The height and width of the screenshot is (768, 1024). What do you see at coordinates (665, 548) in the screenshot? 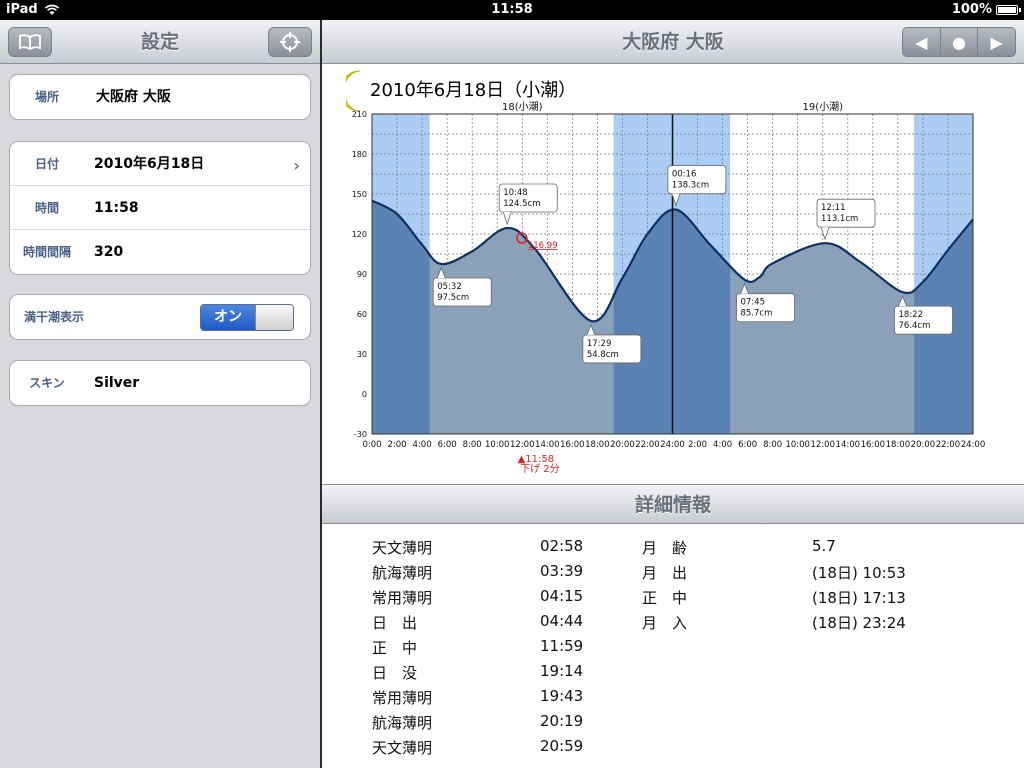
I see `moon-event-label: 月 齢` at bounding box center [665, 548].